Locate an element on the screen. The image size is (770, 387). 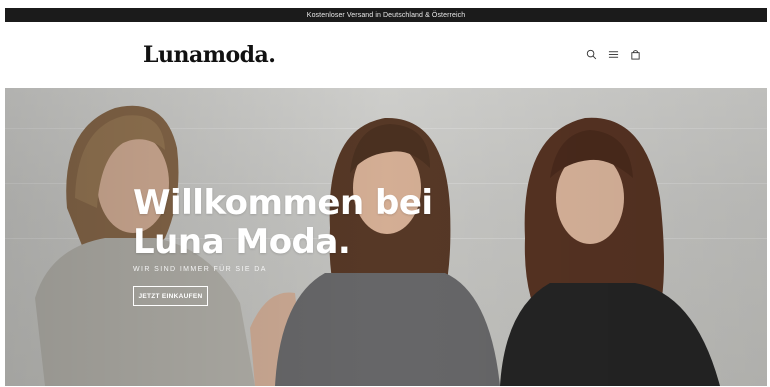
search-icon is located at coordinates (591, 54).